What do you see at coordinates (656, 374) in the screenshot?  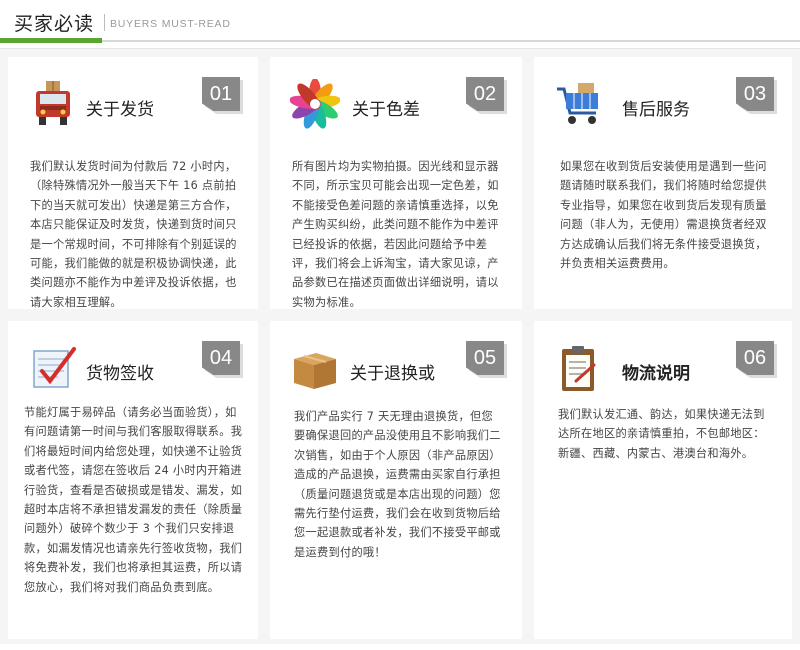 I see `card-title: 物流说明` at bounding box center [656, 374].